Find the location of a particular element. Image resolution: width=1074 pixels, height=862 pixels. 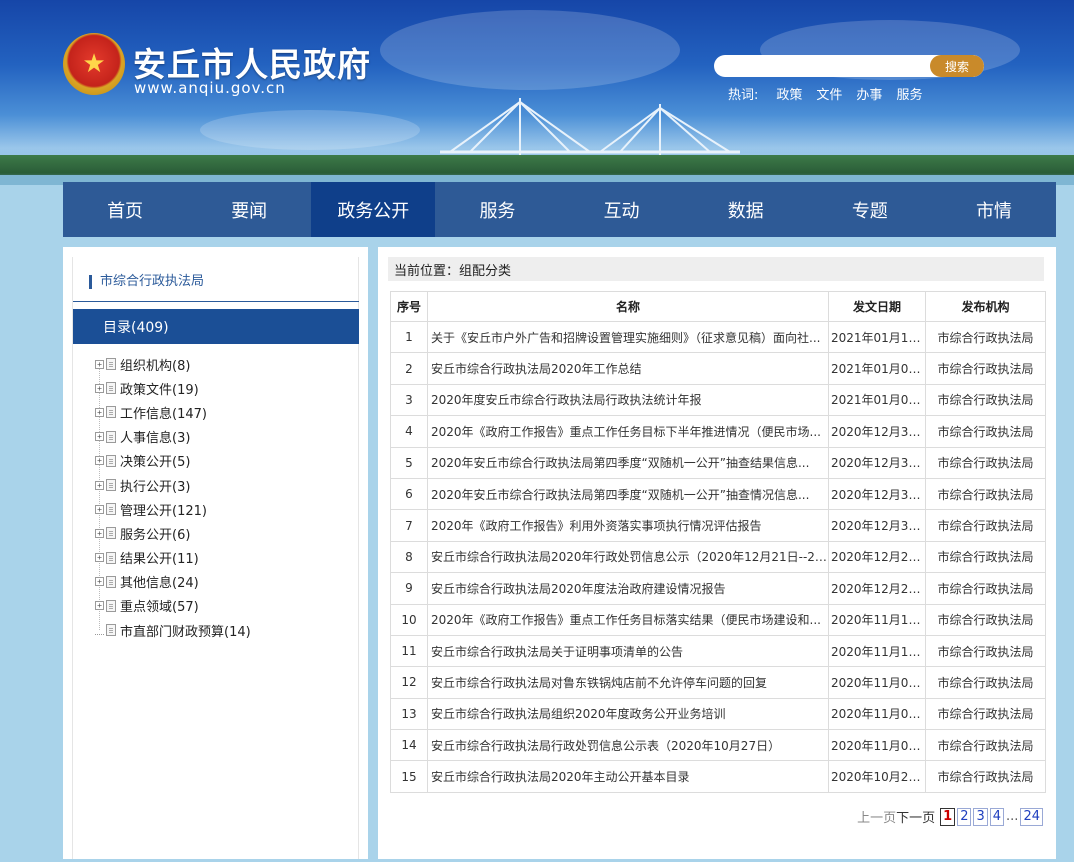

table-header-row: 序号 名称 发文日期 发布机构 is located at coordinates (718, 306).